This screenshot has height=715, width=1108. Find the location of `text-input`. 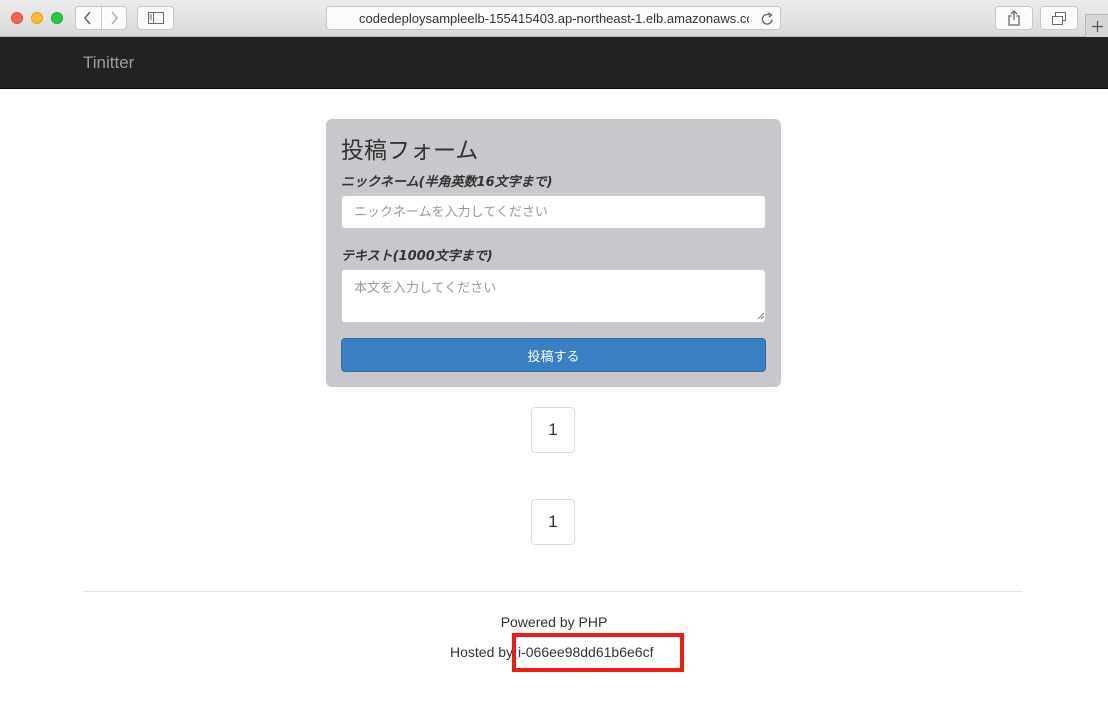

text-input is located at coordinates (553, 296).